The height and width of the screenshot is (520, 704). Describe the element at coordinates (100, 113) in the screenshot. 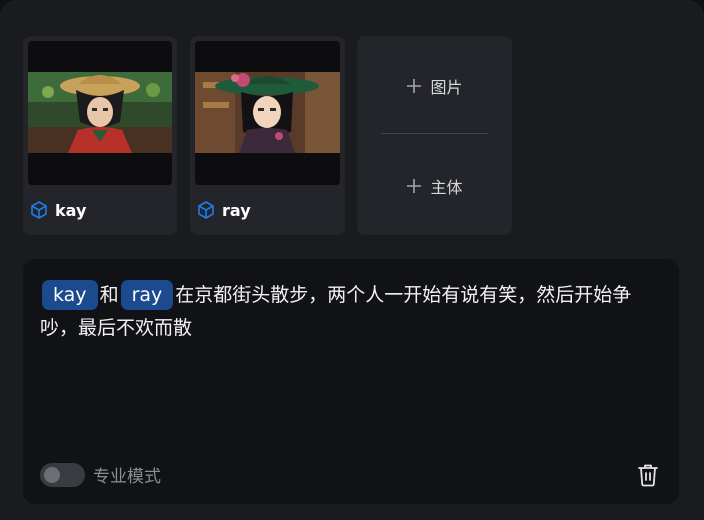

I see `reference-thumbnail-kay` at that location.